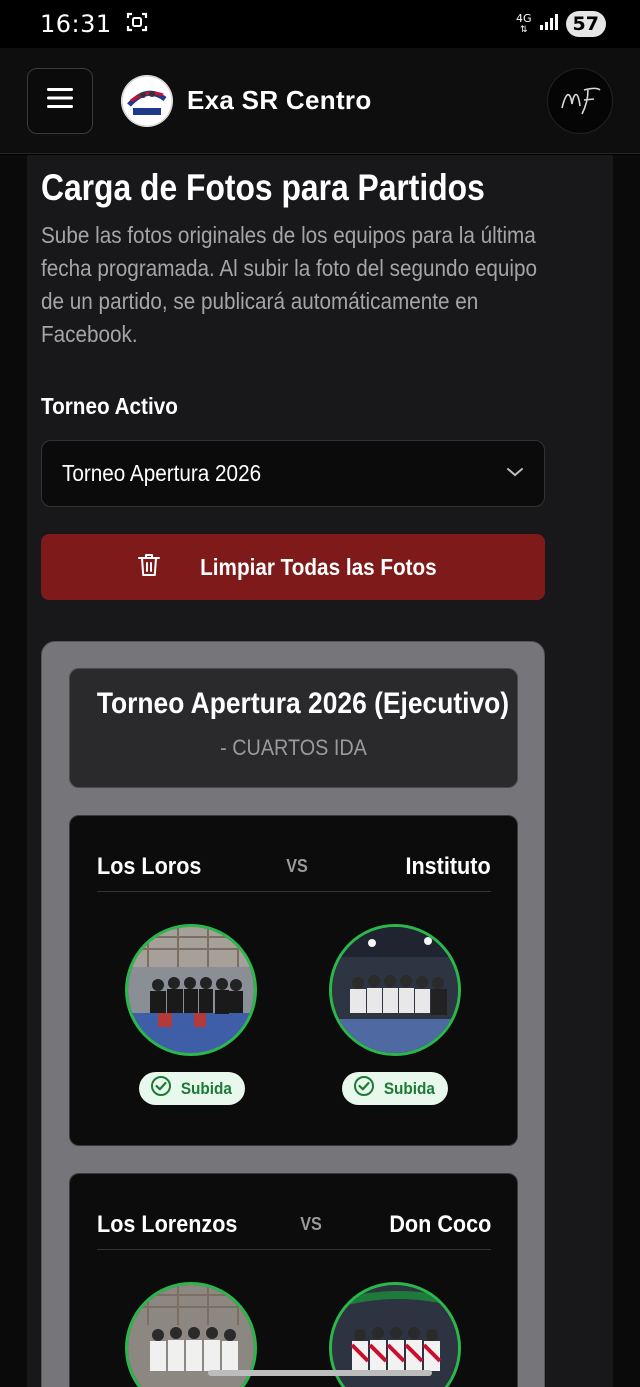 This screenshot has width=640, height=1387. Describe the element at coordinates (191, 990) in the screenshot. I see `home-team-photo` at that location.